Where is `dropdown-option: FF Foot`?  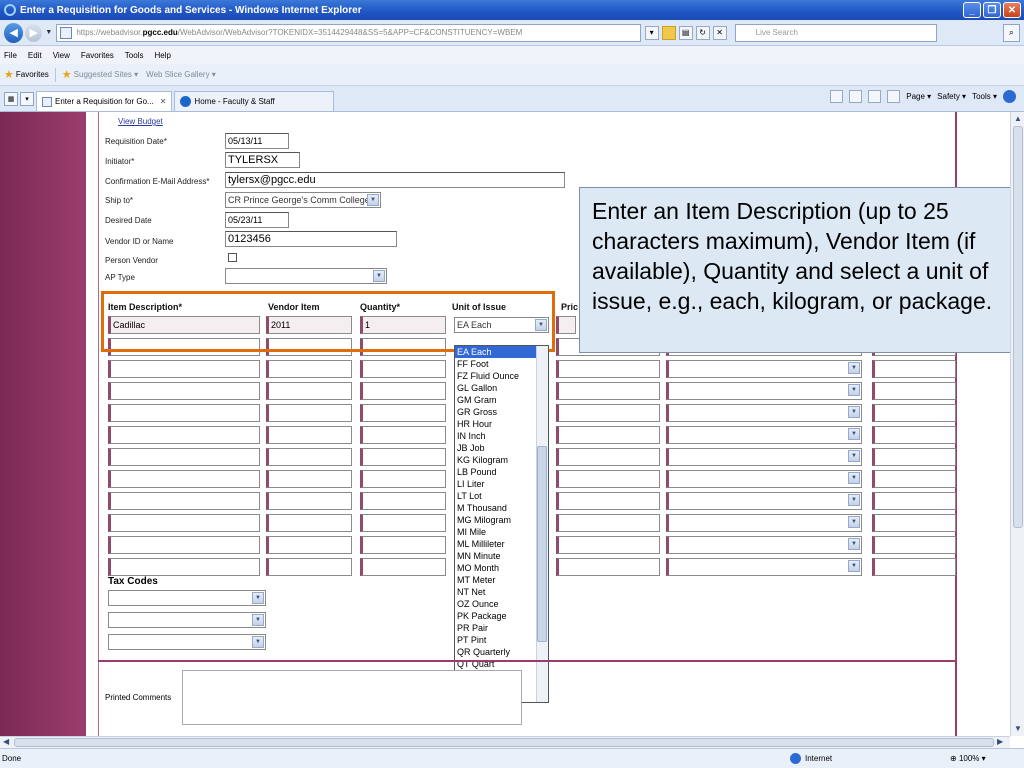 dropdown-option: FF Foot is located at coordinates (501, 364).